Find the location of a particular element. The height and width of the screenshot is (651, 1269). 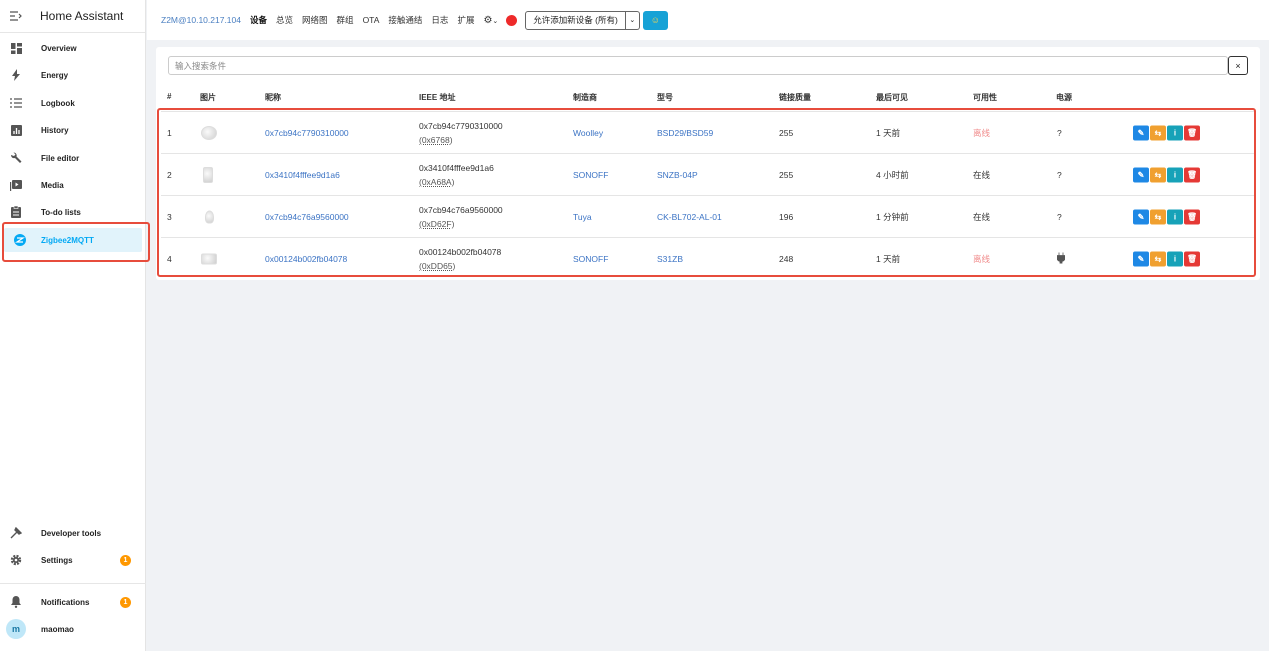

network-address: (0xDD65) is located at coordinates (437, 265).